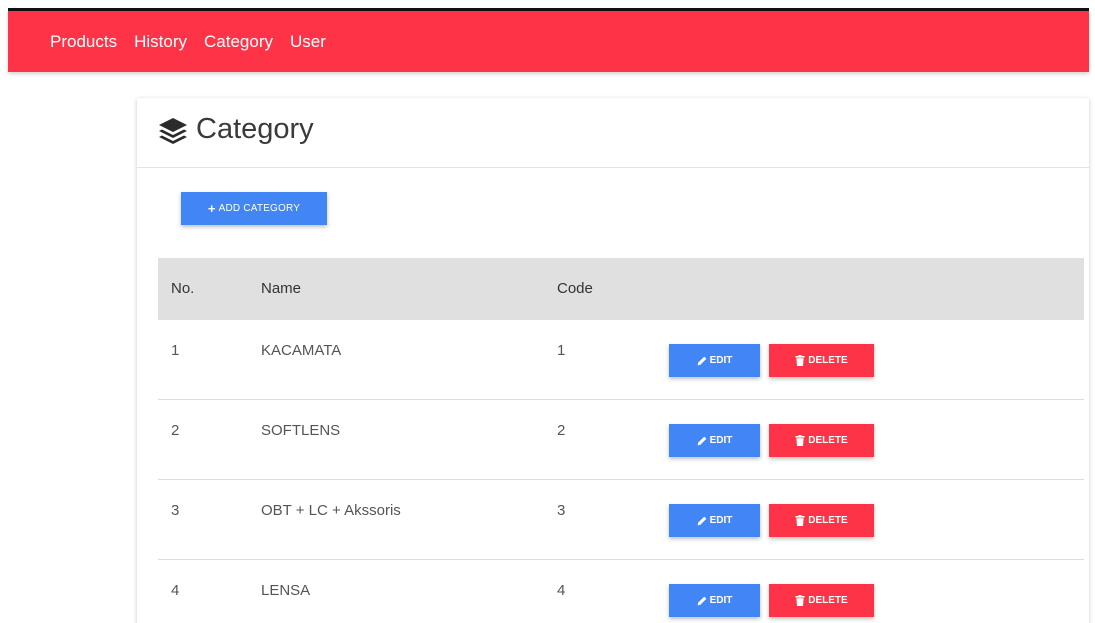 The image size is (1095, 623). I want to click on nav-link-products: Products, so click(83, 42).